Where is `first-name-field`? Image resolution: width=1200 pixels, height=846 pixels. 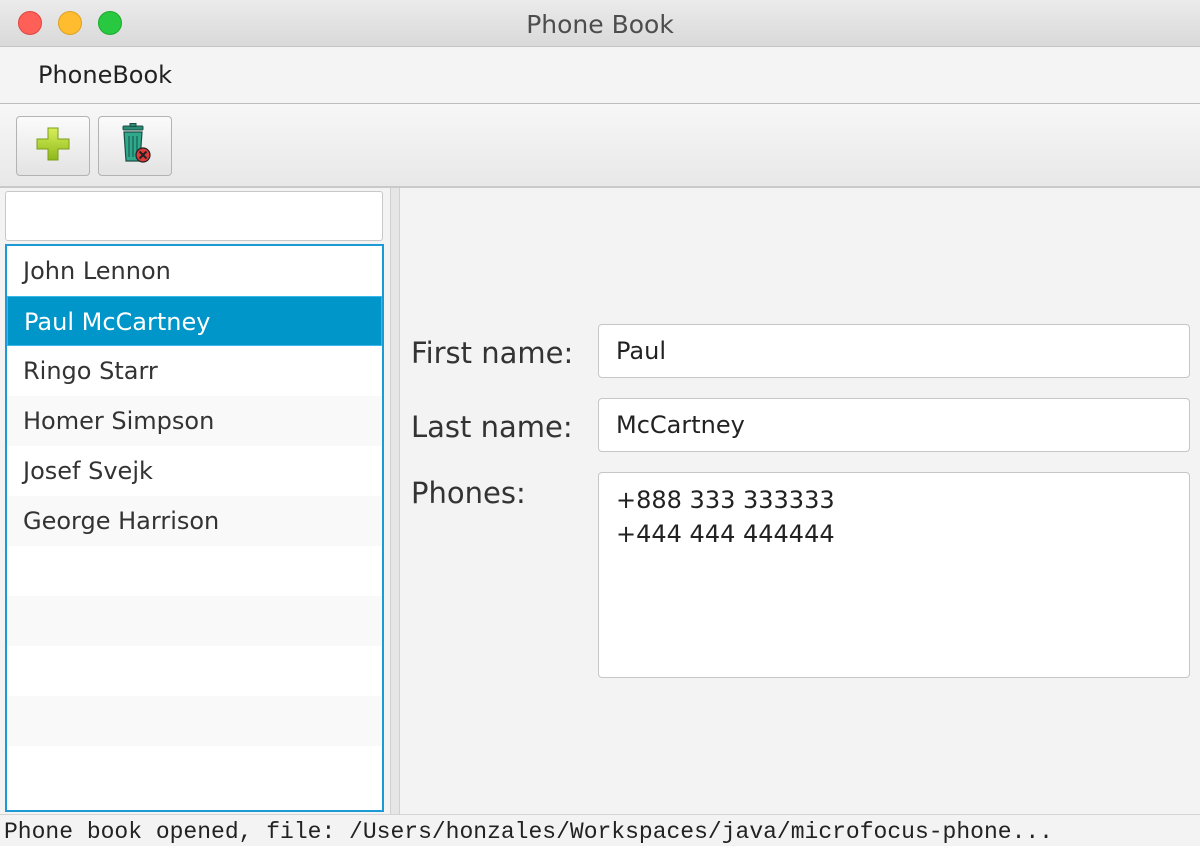 first-name-field is located at coordinates (894, 351).